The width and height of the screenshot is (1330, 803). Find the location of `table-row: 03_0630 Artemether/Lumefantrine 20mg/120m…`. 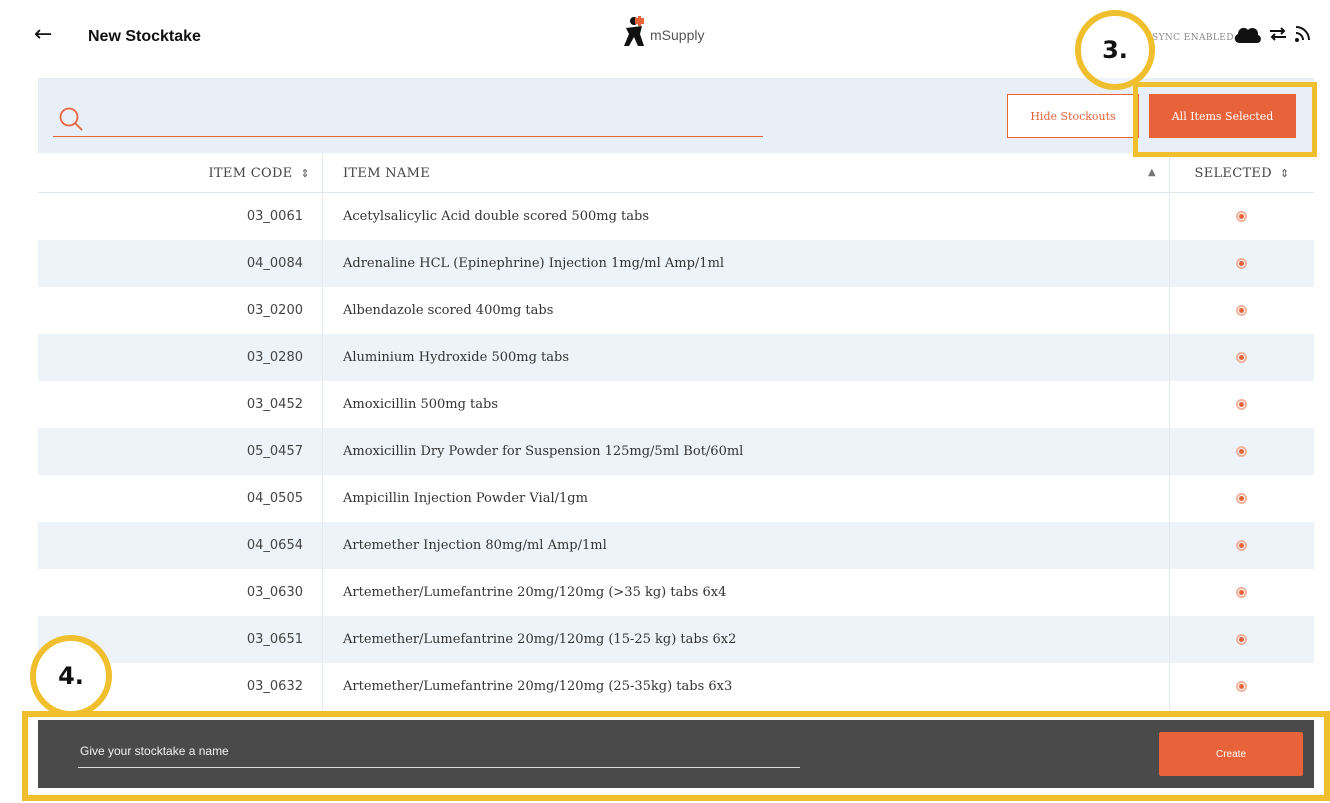

table-row: 03_0630 Artemether/Lumefantrine 20mg/120m… is located at coordinates (676, 592).